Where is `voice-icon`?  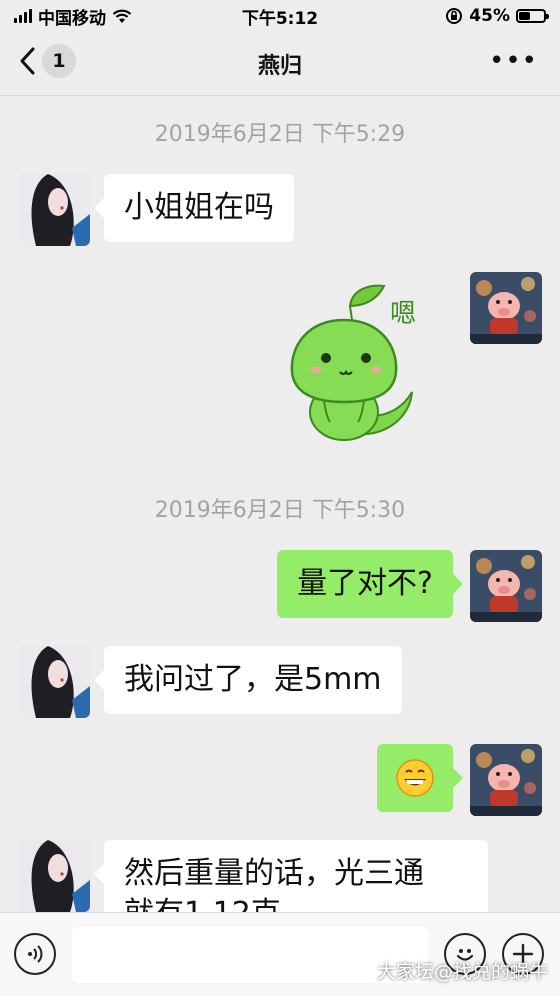
voice-icon is located at coordinates (35, 954).